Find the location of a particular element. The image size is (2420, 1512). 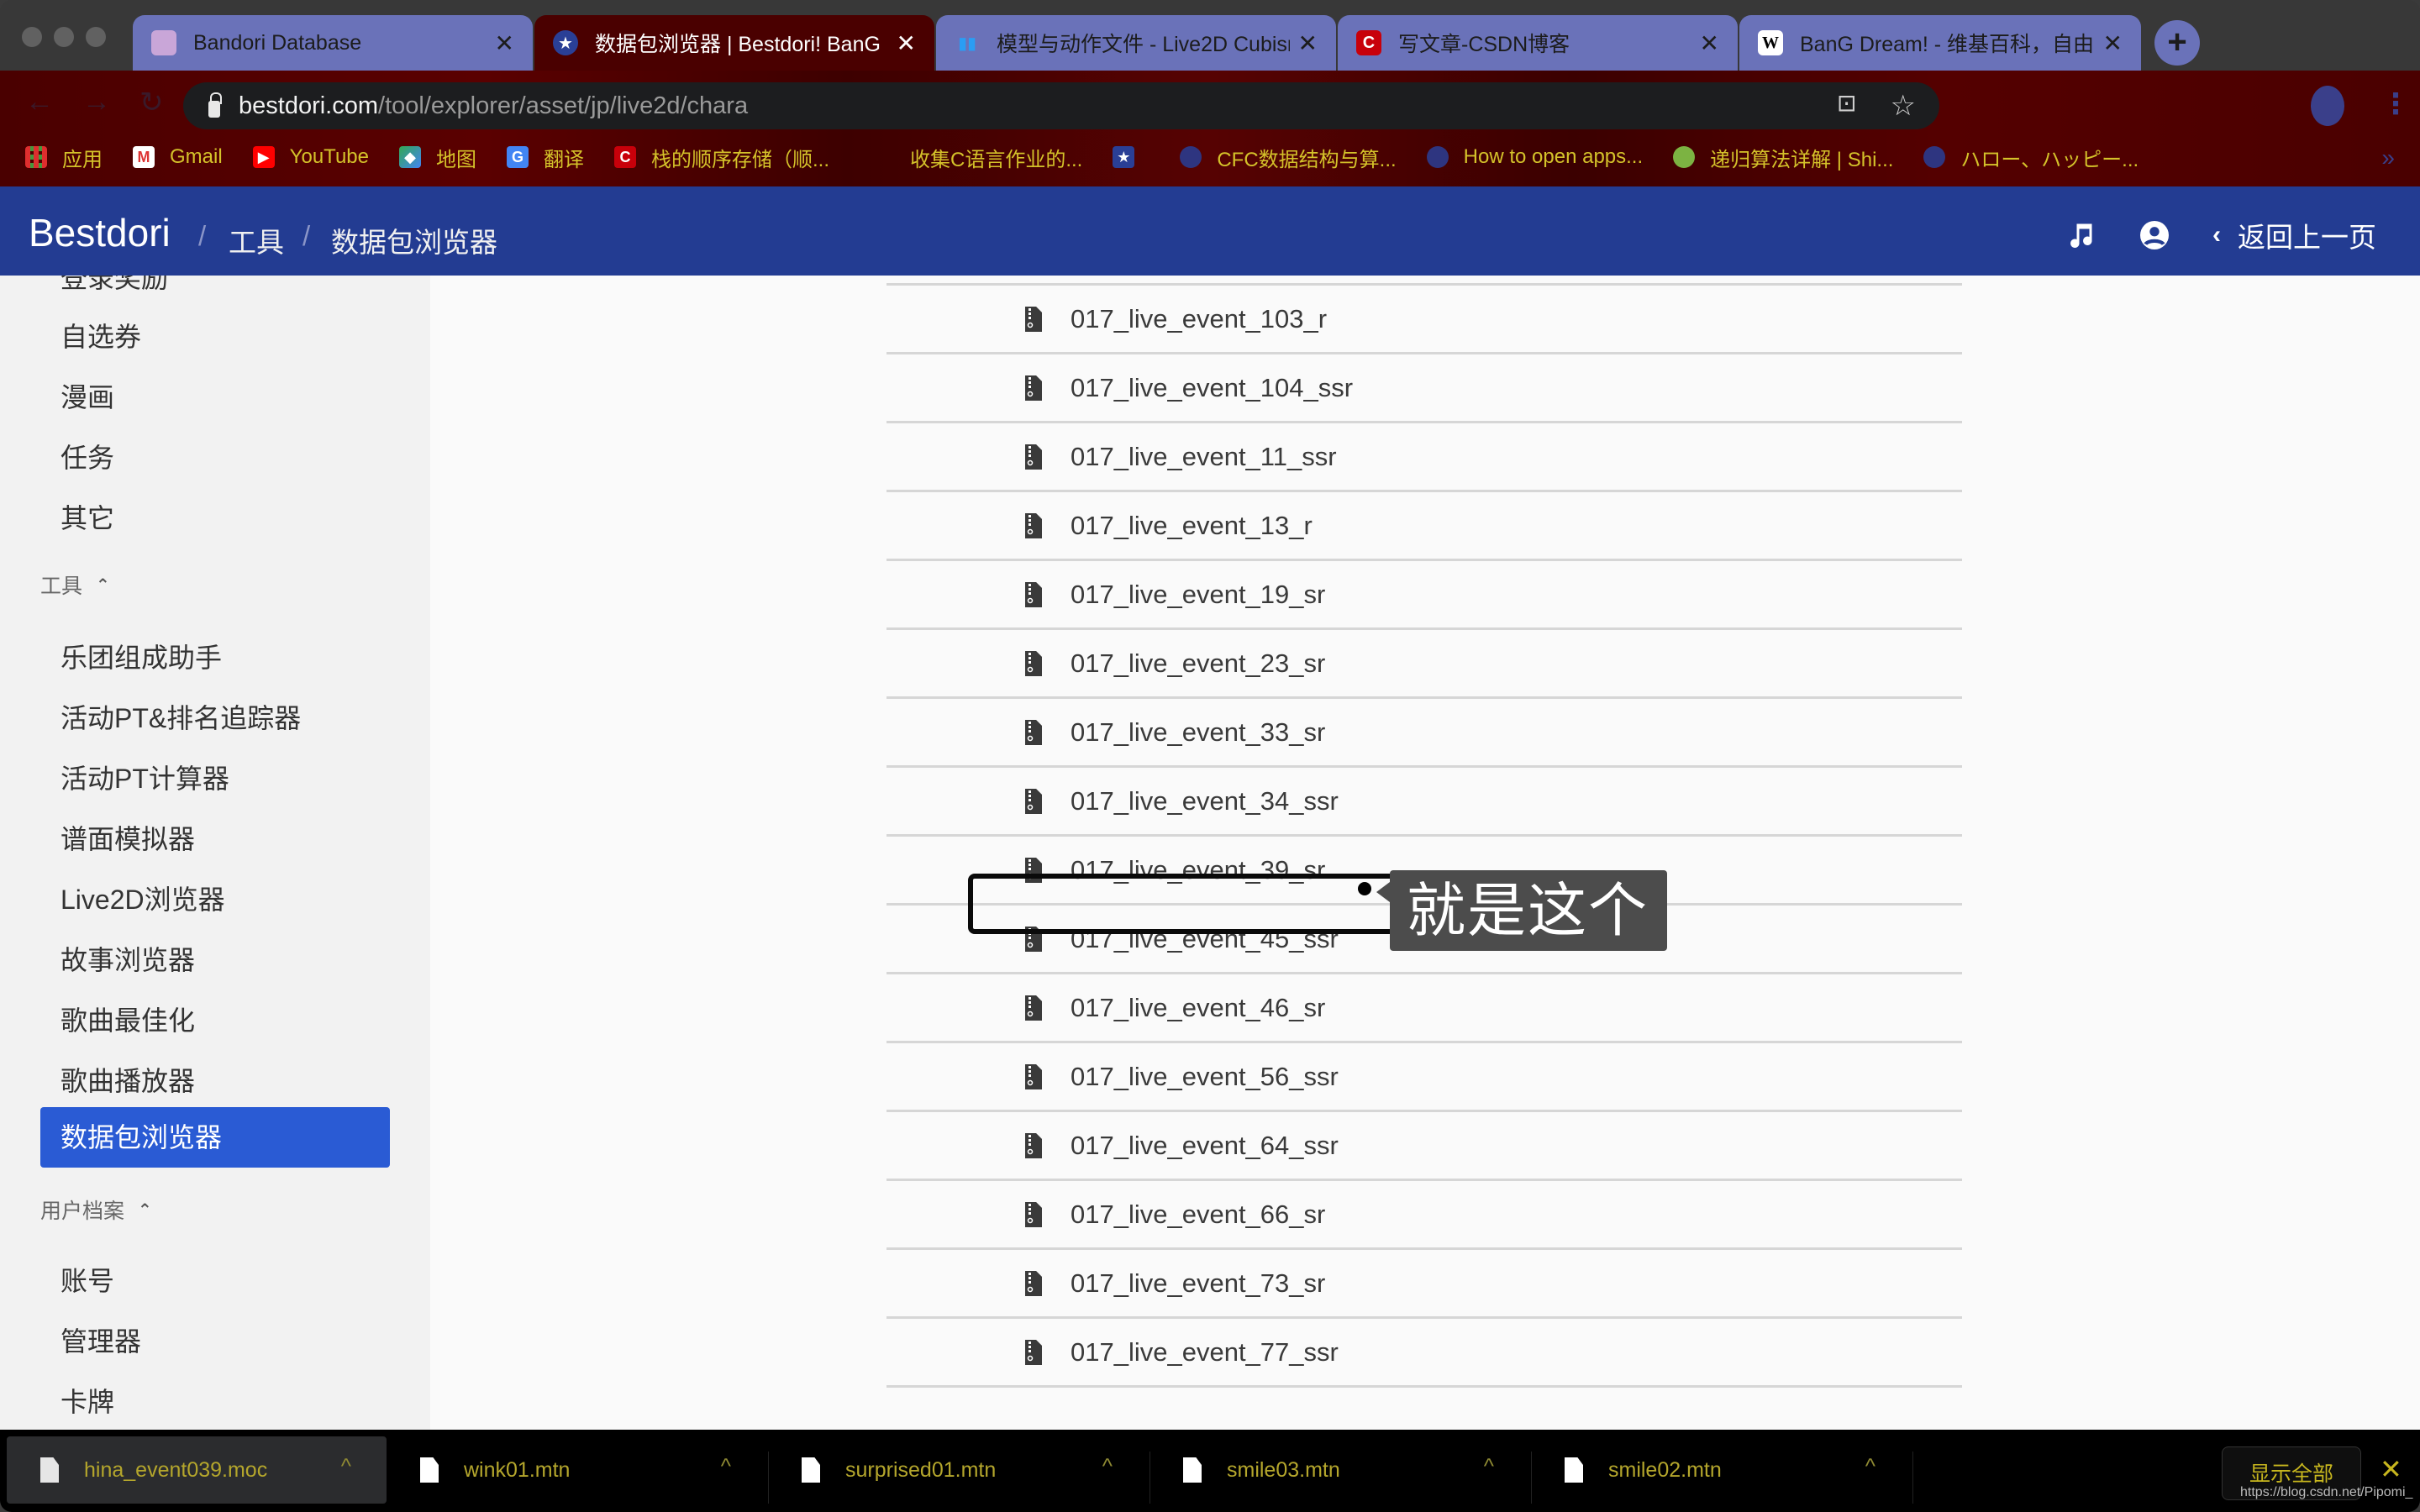

file-row: 017_live_event_103_r is located at coordinates (1424, 320).